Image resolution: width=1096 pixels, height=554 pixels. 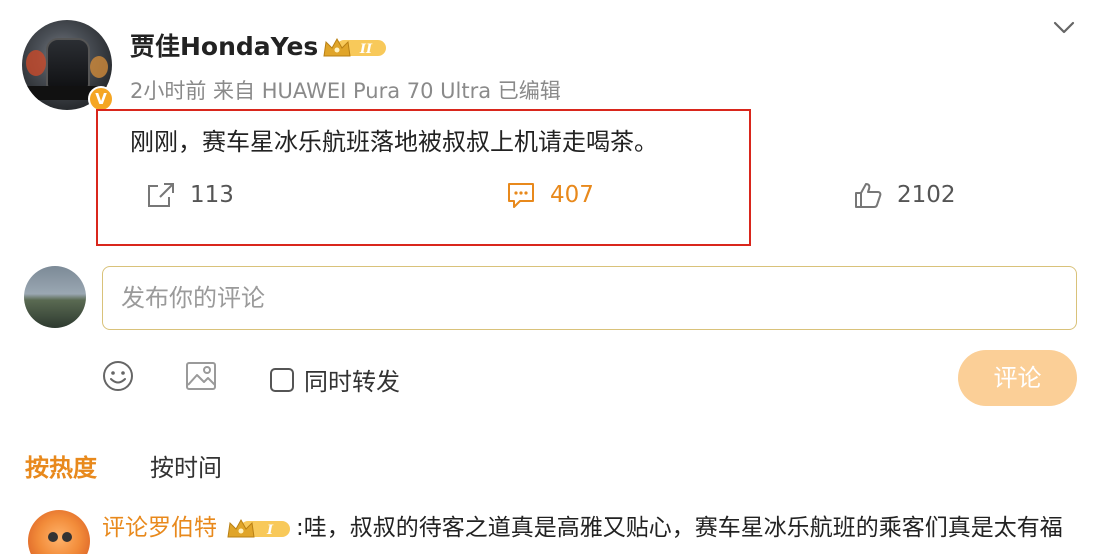 I want to click on comment-icon, so click(x=521, y=195).